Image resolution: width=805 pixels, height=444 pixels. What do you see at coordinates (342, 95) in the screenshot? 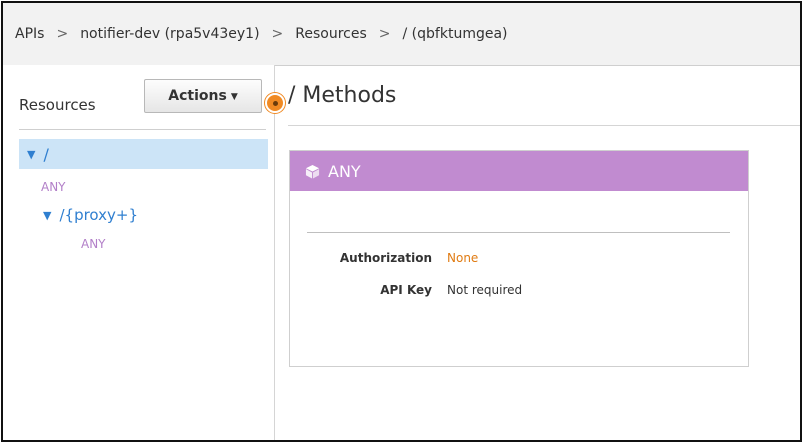
I see `page-title: / Methods` at bounding box center [342, 95].